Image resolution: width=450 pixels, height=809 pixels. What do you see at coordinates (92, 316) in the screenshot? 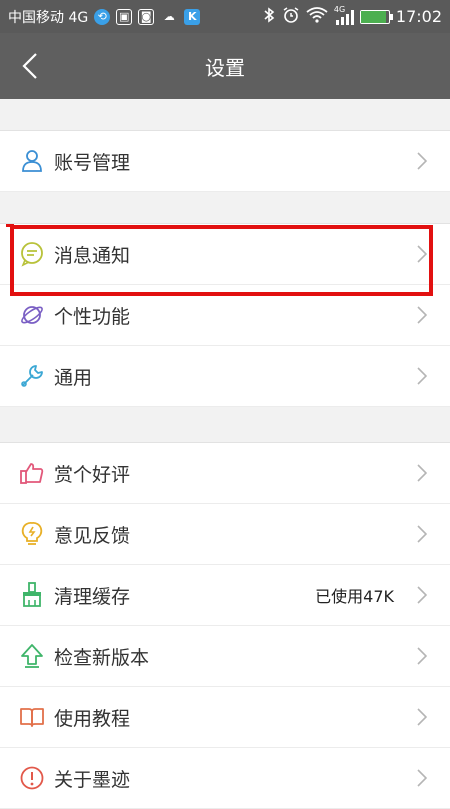
I see `settings-item-label: 个性功能` at bounding box center [92, 316].